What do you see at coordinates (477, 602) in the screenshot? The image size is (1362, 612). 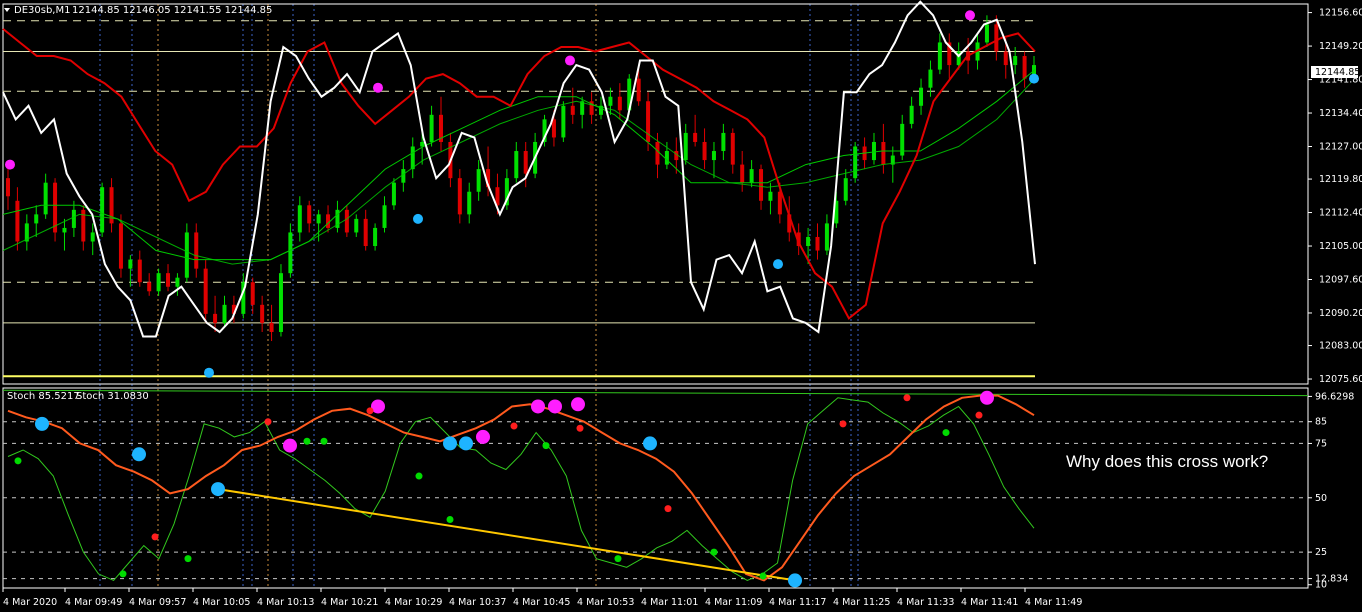 I see `time-axis-label: 4 Mar 10:37` at bounding box center [477, 602].